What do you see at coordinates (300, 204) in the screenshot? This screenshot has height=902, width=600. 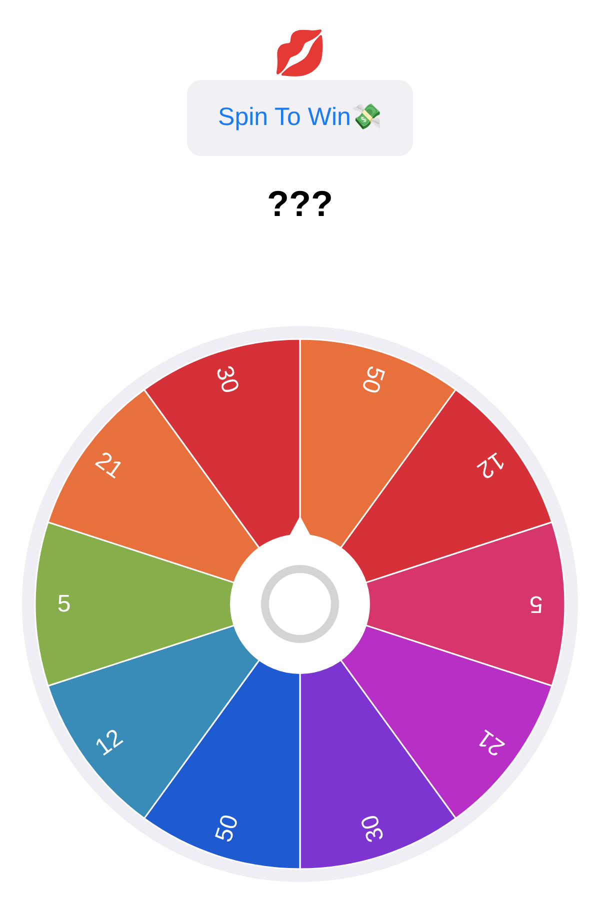 I see `result-text: ???` at bounding box center [300, 204].